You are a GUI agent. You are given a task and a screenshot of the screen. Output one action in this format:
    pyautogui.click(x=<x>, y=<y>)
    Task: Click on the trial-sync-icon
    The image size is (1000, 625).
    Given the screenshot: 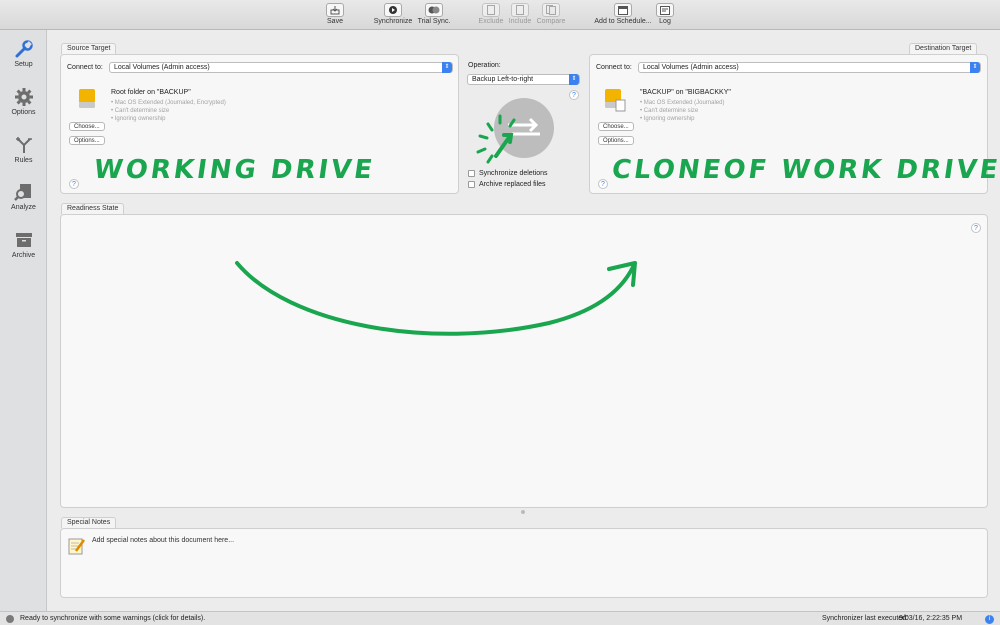 What is the action you would take?
    pyautogui.click(x=434, y=10)
    